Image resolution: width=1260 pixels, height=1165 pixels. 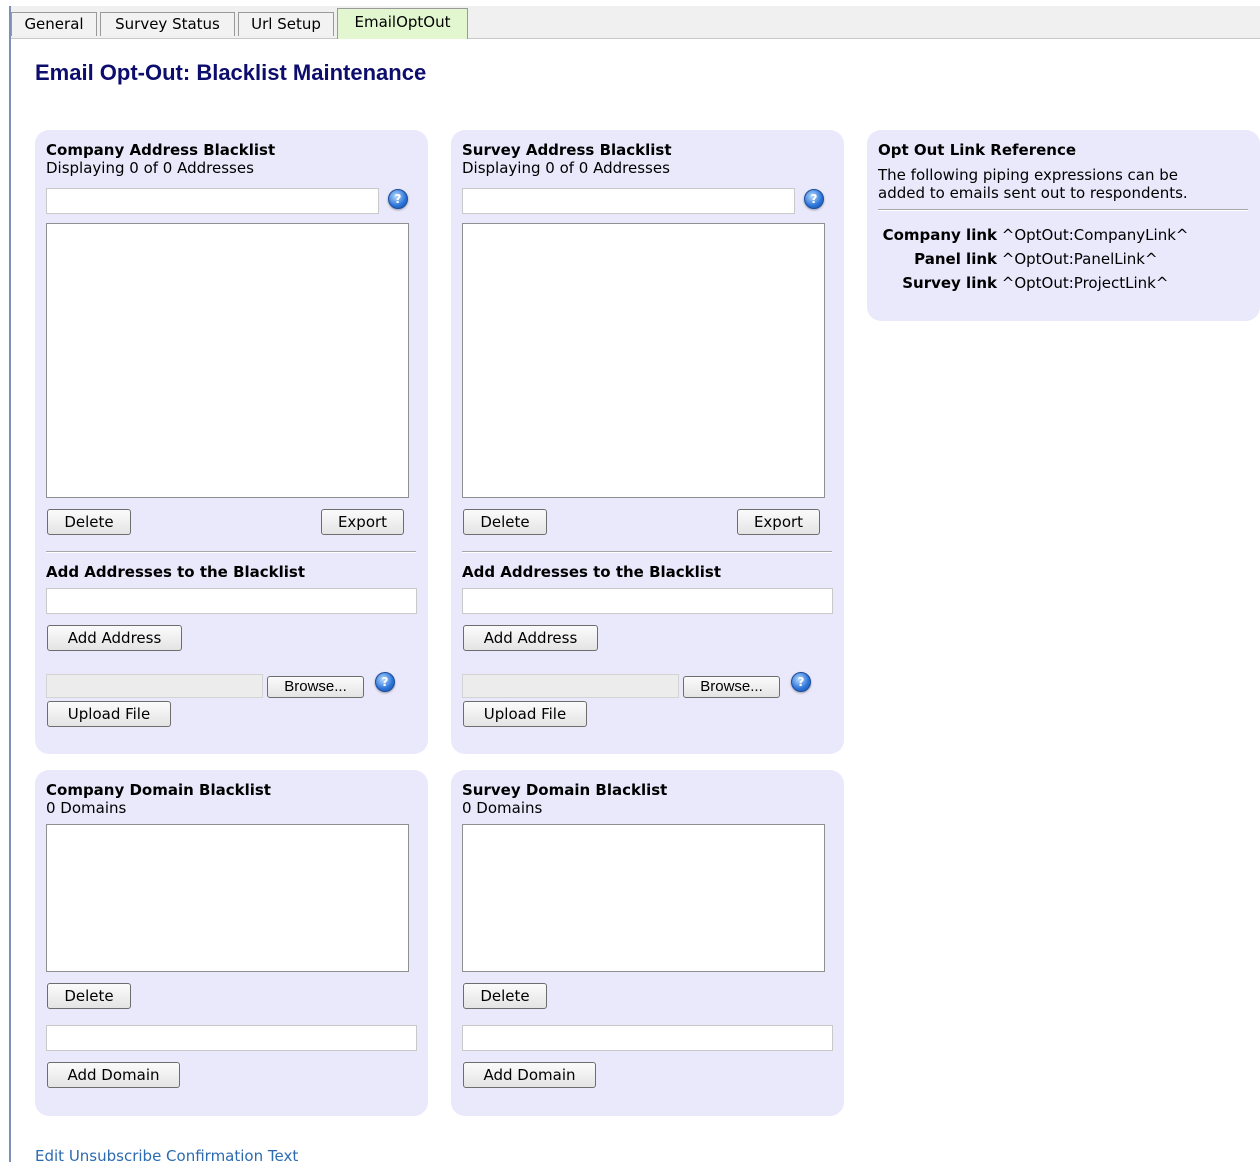 I want to click on tab-survey-status: Survey Status, so click(x=167, y=24).